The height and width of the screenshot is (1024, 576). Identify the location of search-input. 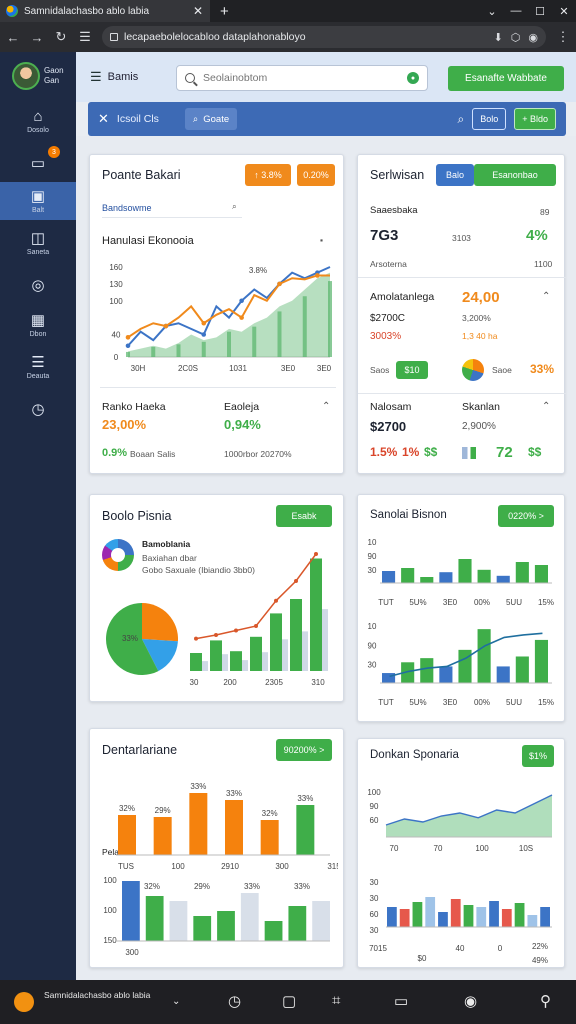
(301, 78).